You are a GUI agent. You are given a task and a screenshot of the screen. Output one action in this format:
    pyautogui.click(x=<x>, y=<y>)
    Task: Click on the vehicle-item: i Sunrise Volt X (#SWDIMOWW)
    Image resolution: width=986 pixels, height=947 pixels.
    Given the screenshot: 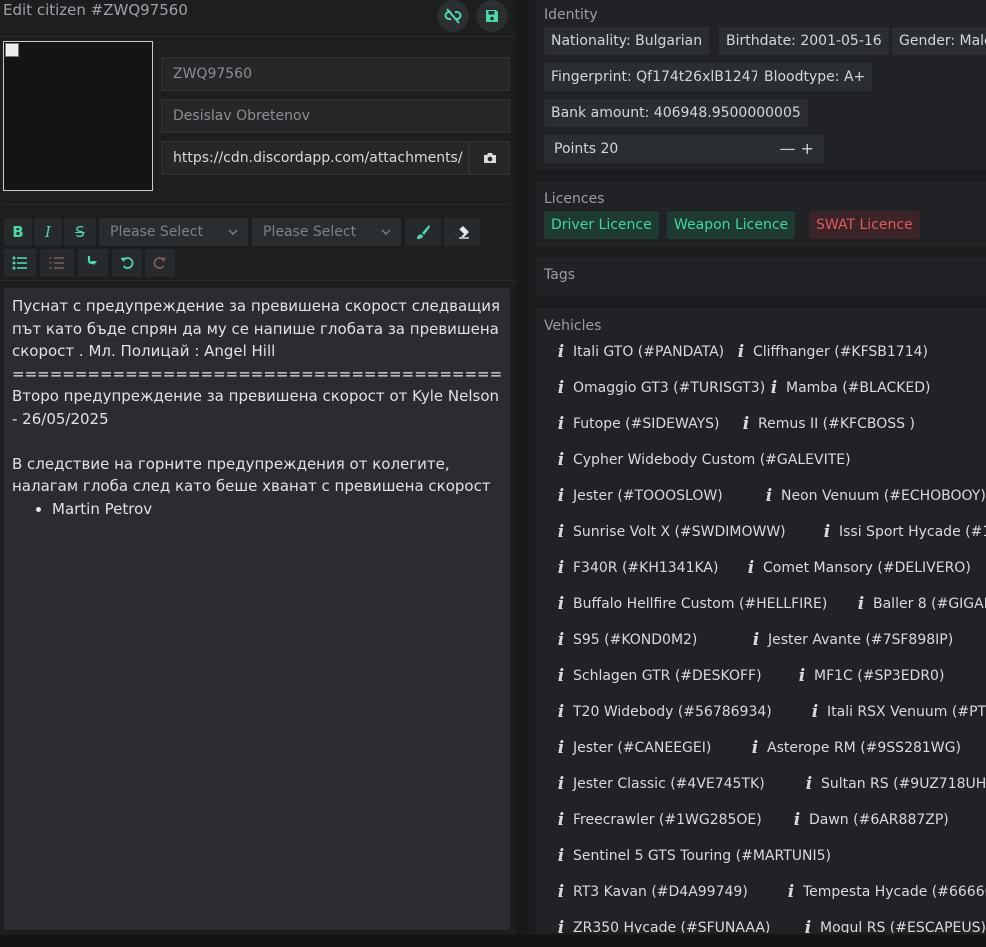 What is the action you would take?
    pyautogui.click(x=670, y=532)
    